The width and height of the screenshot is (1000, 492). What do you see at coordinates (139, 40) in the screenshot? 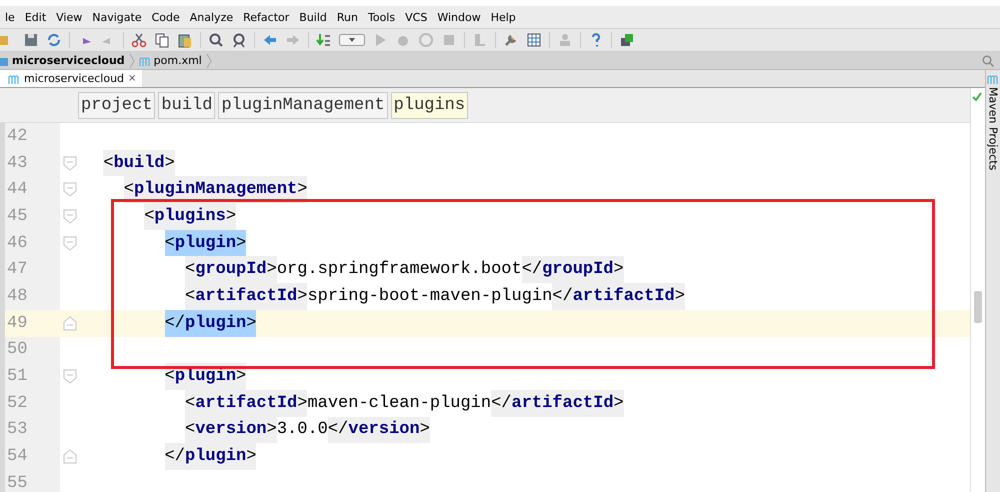
I see `cut-icon` at bounding box center [139, 40].